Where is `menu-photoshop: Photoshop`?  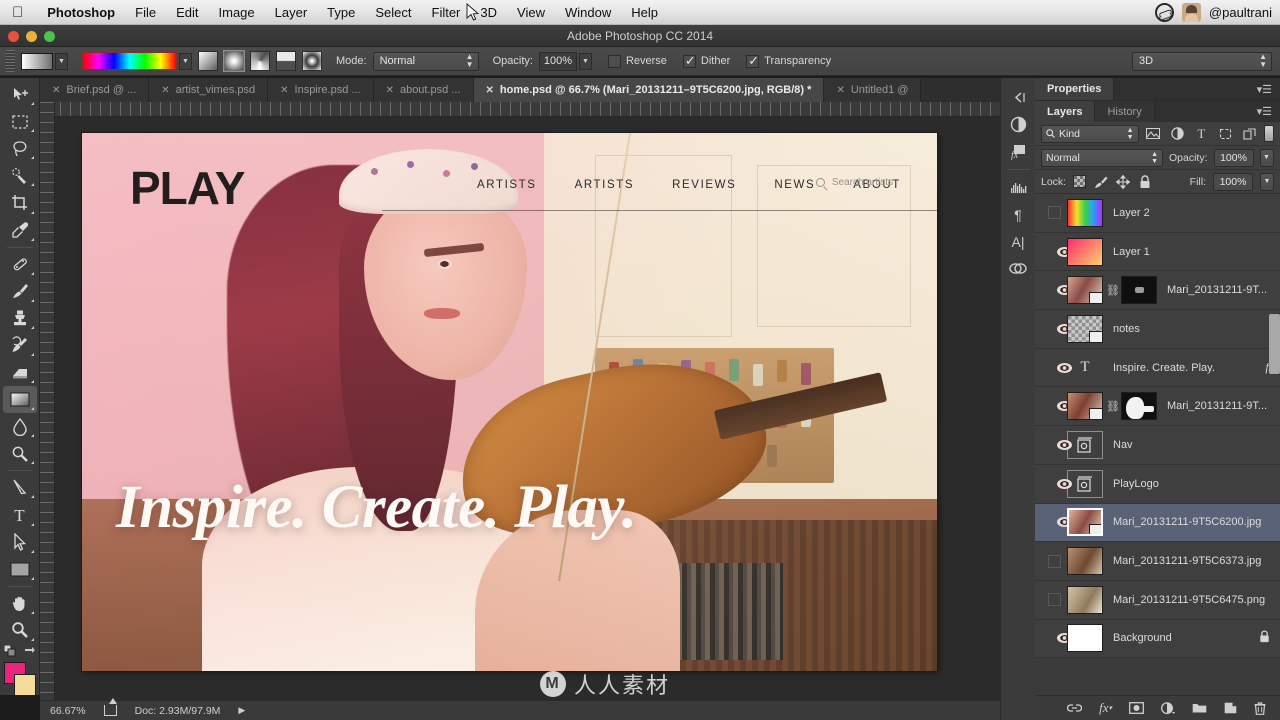 menu-photoshop: Photoshop is located at coordinates (81, 12).